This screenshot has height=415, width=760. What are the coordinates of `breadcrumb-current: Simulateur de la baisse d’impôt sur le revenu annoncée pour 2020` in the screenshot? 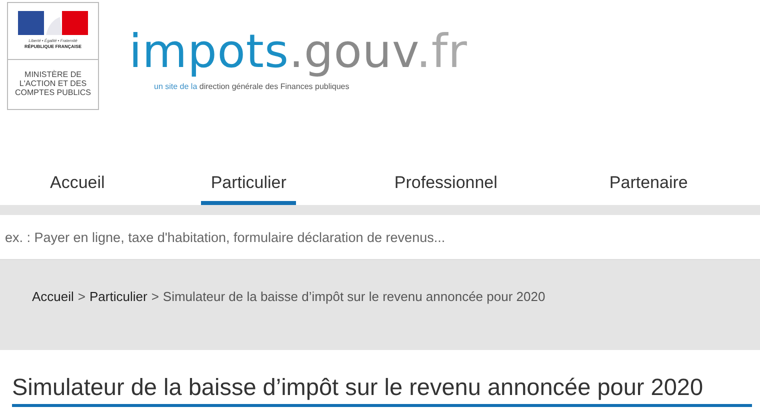 It's located at (354, 296).